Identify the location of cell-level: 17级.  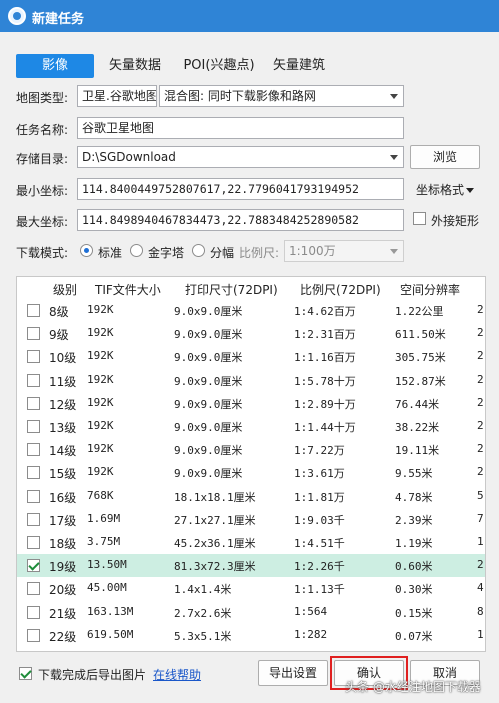
(63, 520).